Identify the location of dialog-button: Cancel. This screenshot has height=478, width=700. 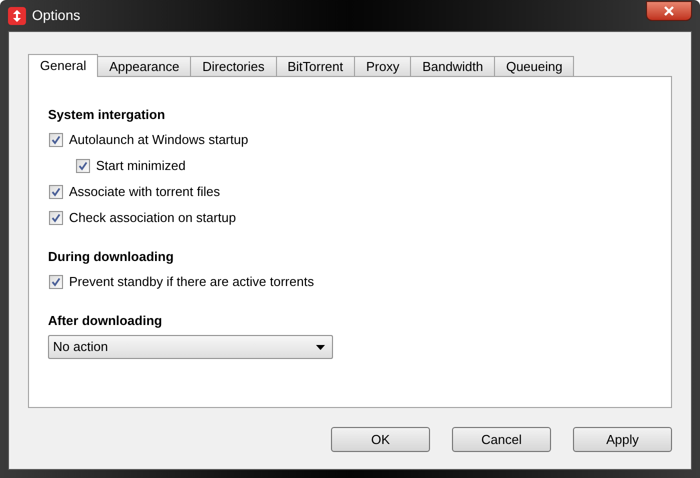
(501, 439).